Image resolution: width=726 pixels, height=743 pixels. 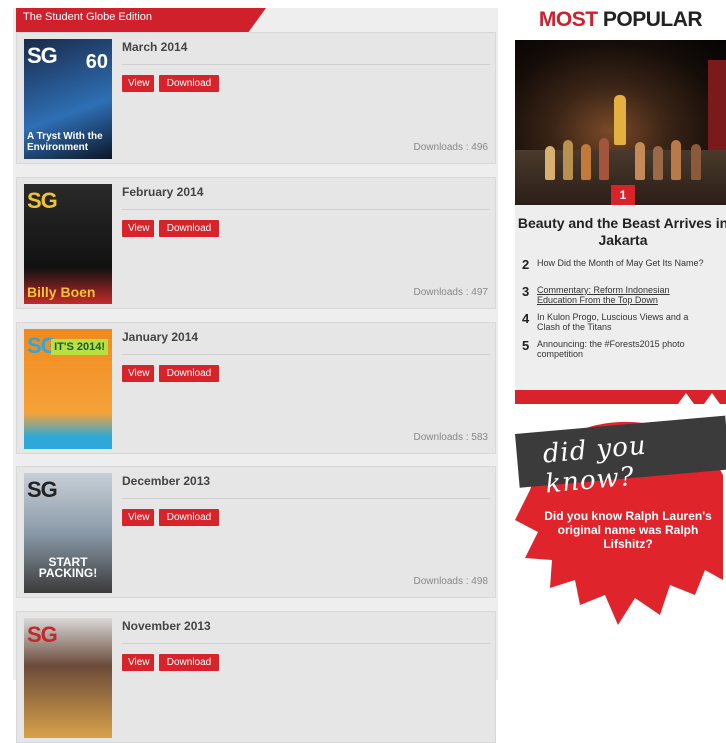 I want to click on list-rank: 5, so click(x=526, y=345).